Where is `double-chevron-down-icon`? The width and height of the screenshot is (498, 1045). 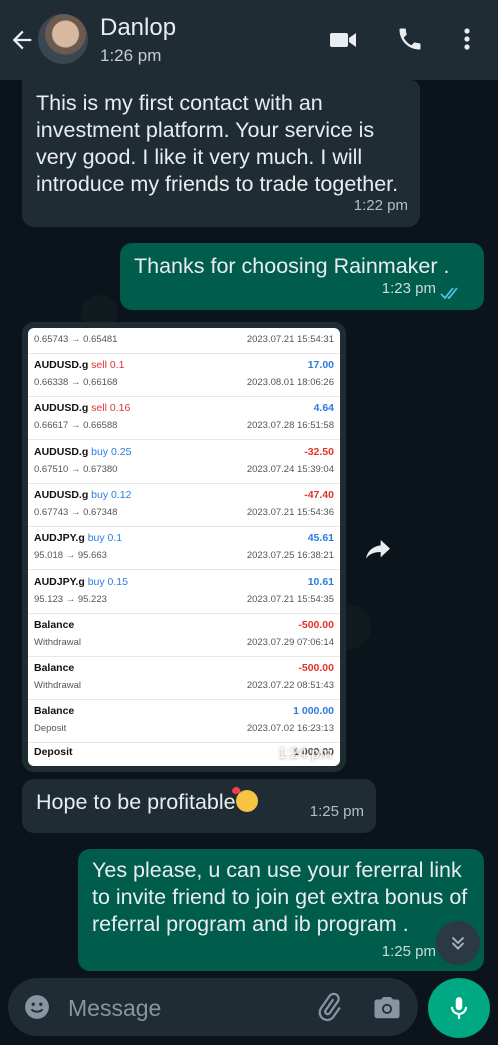 double-chevron-down-icon is located at coordinates (458, 943).